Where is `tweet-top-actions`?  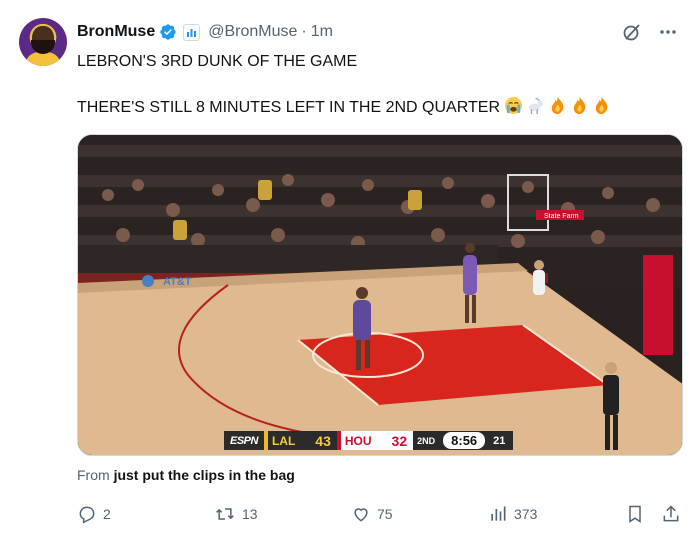 tweet-top-actions is located at coordinates (650, 32).